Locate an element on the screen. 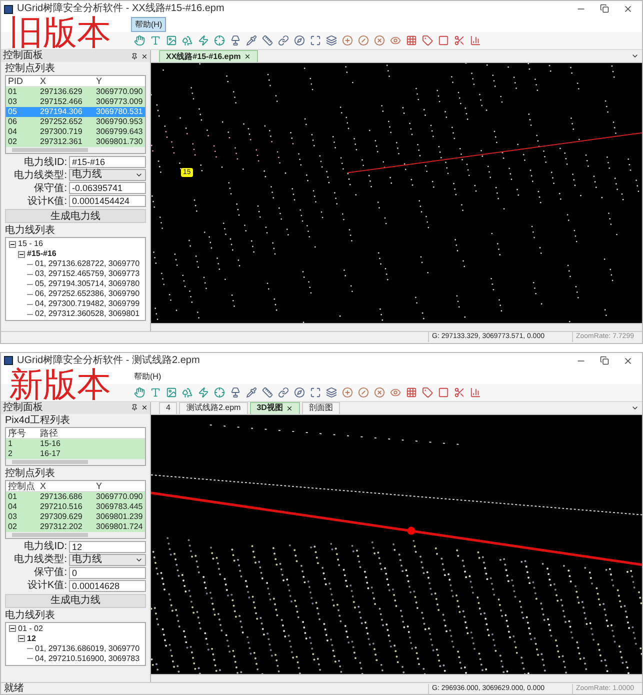 The height and width of the screenshot is (695, 643). tree-item: 03, 297152.465759, 3069773 is located at coordinates (87, 274).